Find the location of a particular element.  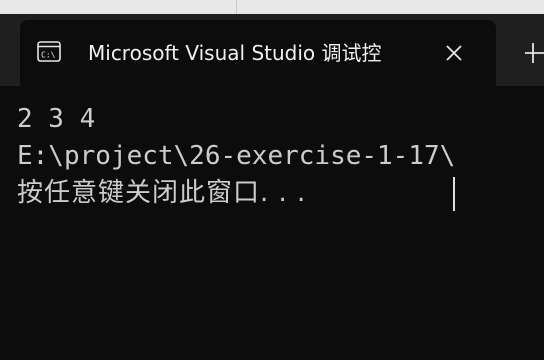

divider is located at coordinates (236, 7).